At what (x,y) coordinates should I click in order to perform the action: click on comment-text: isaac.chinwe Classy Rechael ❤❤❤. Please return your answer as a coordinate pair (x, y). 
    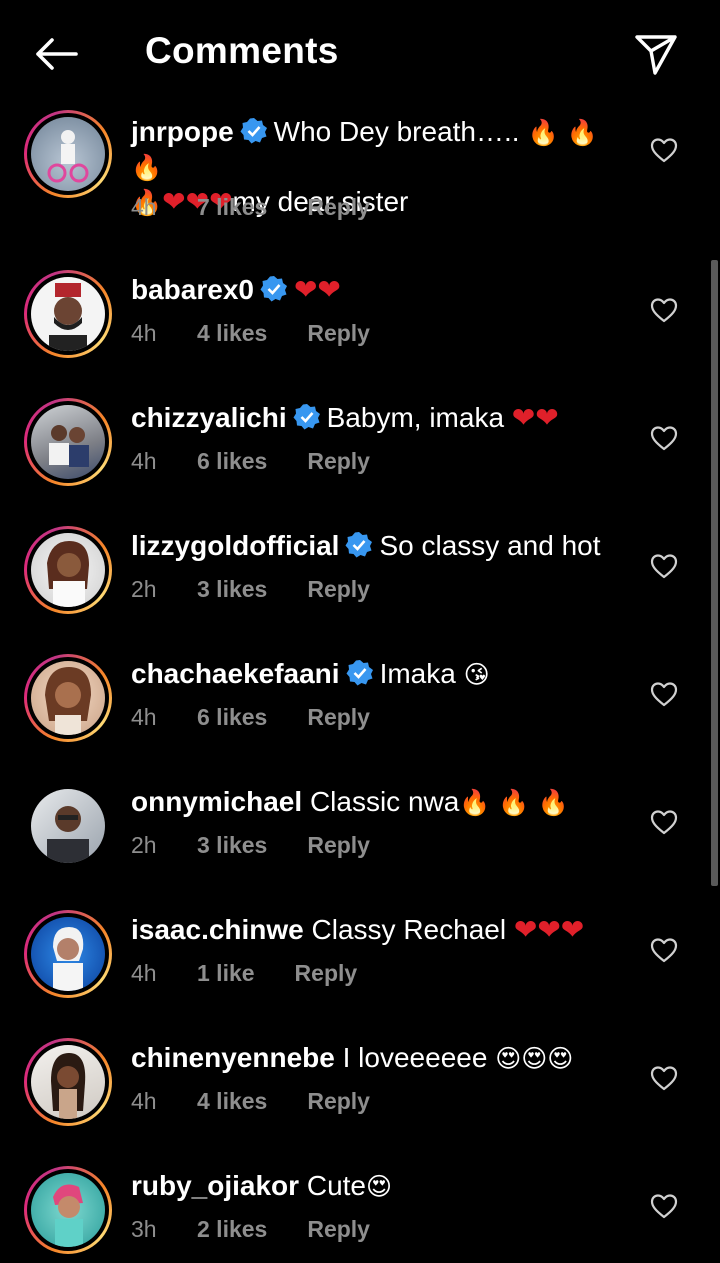
    Looking at the image, I should click on (371, 930).